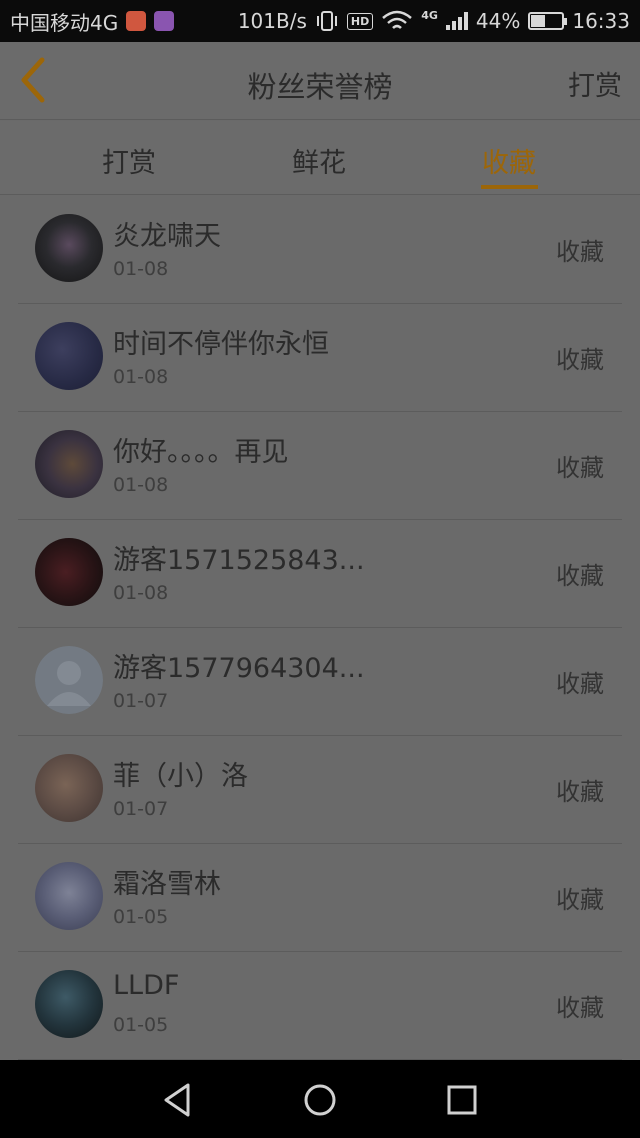  What do you see at coordinates (456, 21) in the screenshot?
I see `signal-strength-icon` at bounding box center [456, 21].